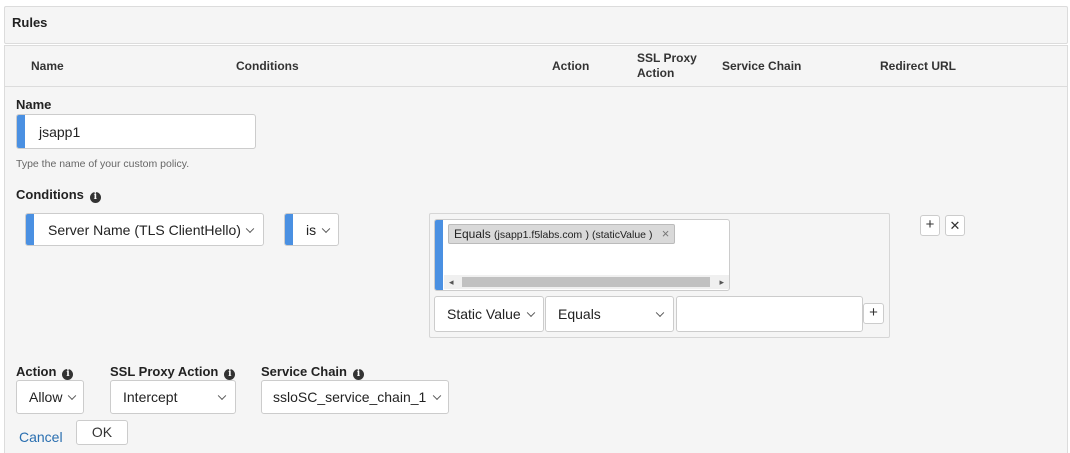 The width and height of the screenshot is (1070, 453). Describe the element at coordinates (34, 104) in the screenshot. I see `name-label: Name` at that location.